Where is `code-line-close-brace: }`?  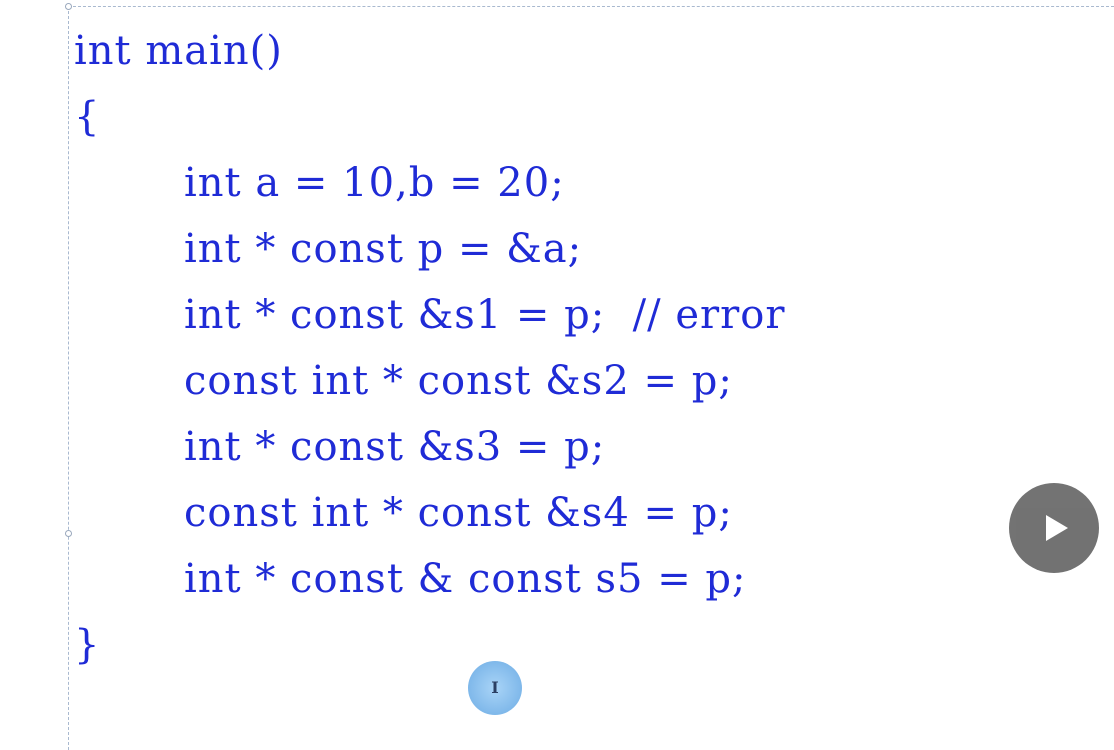
code-line-close-brace: } is located at coordinates (87, 645).